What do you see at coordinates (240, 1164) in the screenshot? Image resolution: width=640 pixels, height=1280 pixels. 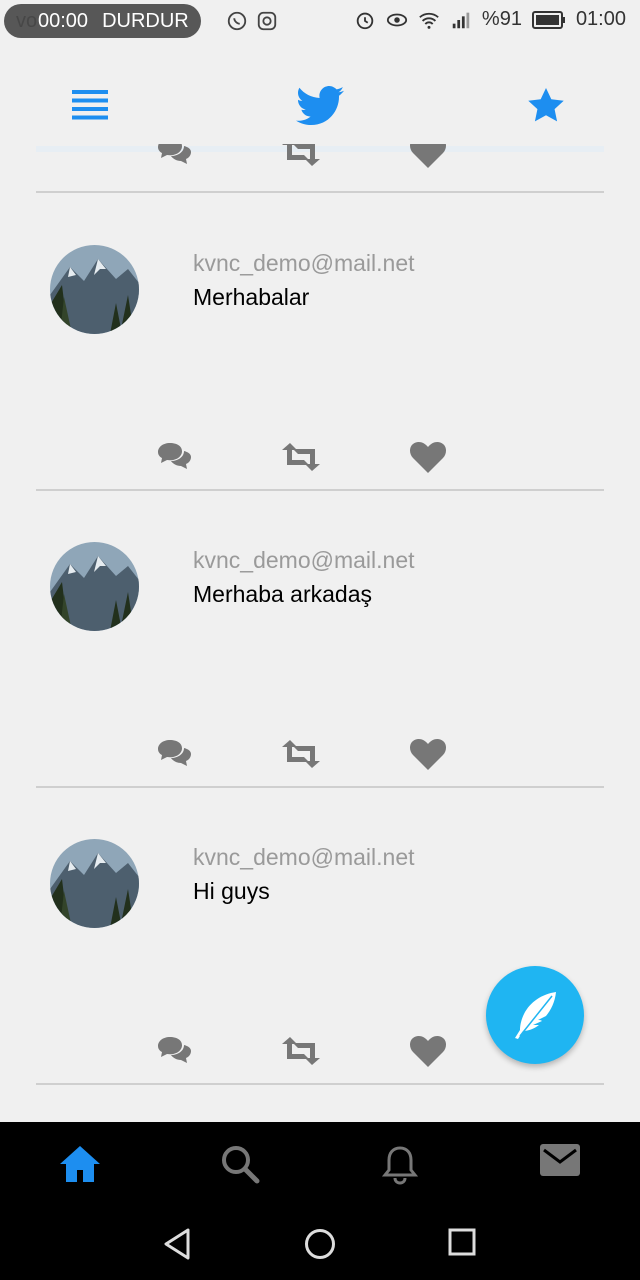 I see `search-icon` at bounding box center [240, 1164].